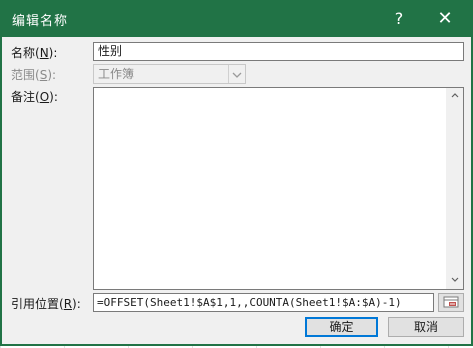 The width and height of the screenshot is (473, 348). I want to click on close-button: ✕, so click(445, 18).